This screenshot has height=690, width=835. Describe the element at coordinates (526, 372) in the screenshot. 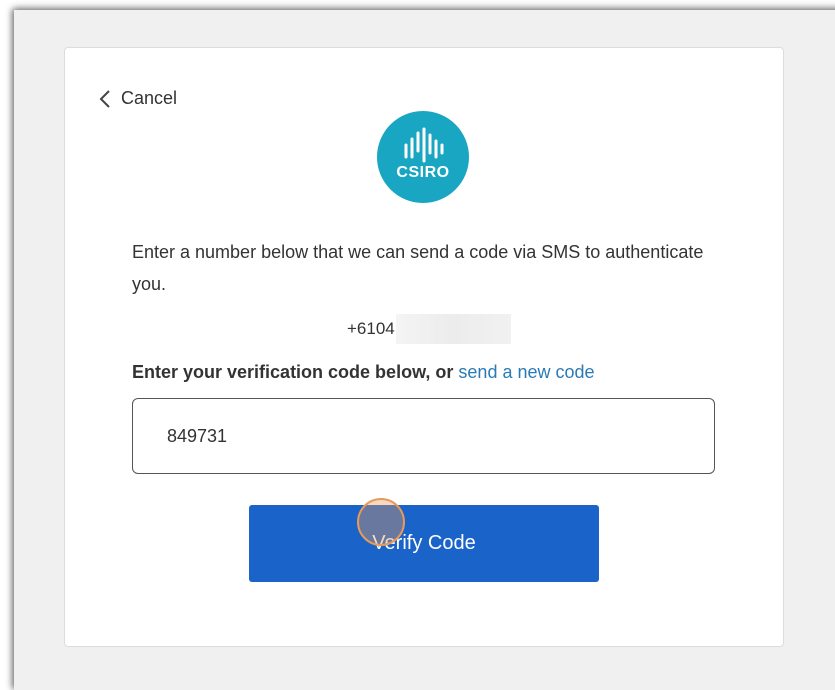

I see `send-new-code-link: send a new code` at that location.